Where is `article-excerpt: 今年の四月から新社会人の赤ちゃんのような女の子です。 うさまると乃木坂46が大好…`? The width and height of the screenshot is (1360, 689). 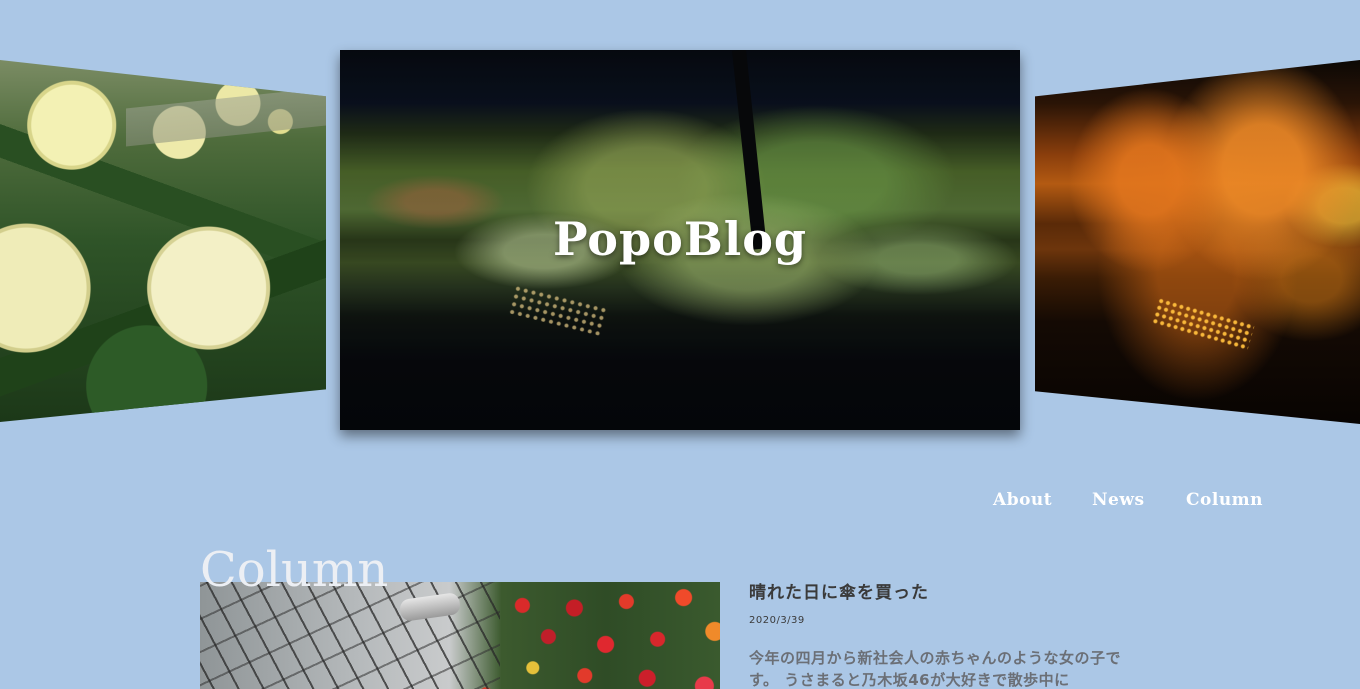 article-excerpt: 今年の四月から新社会人の赤ちゃんのような女の子です。 うさまると乃木坂46が大好… is located at coordinates (935, 669).